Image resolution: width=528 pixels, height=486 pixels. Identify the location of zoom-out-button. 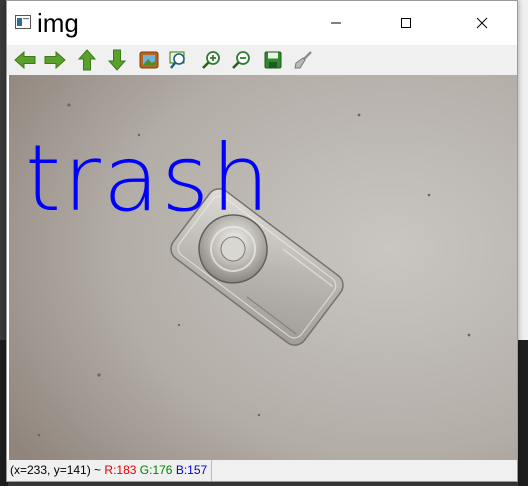
(241, 60).